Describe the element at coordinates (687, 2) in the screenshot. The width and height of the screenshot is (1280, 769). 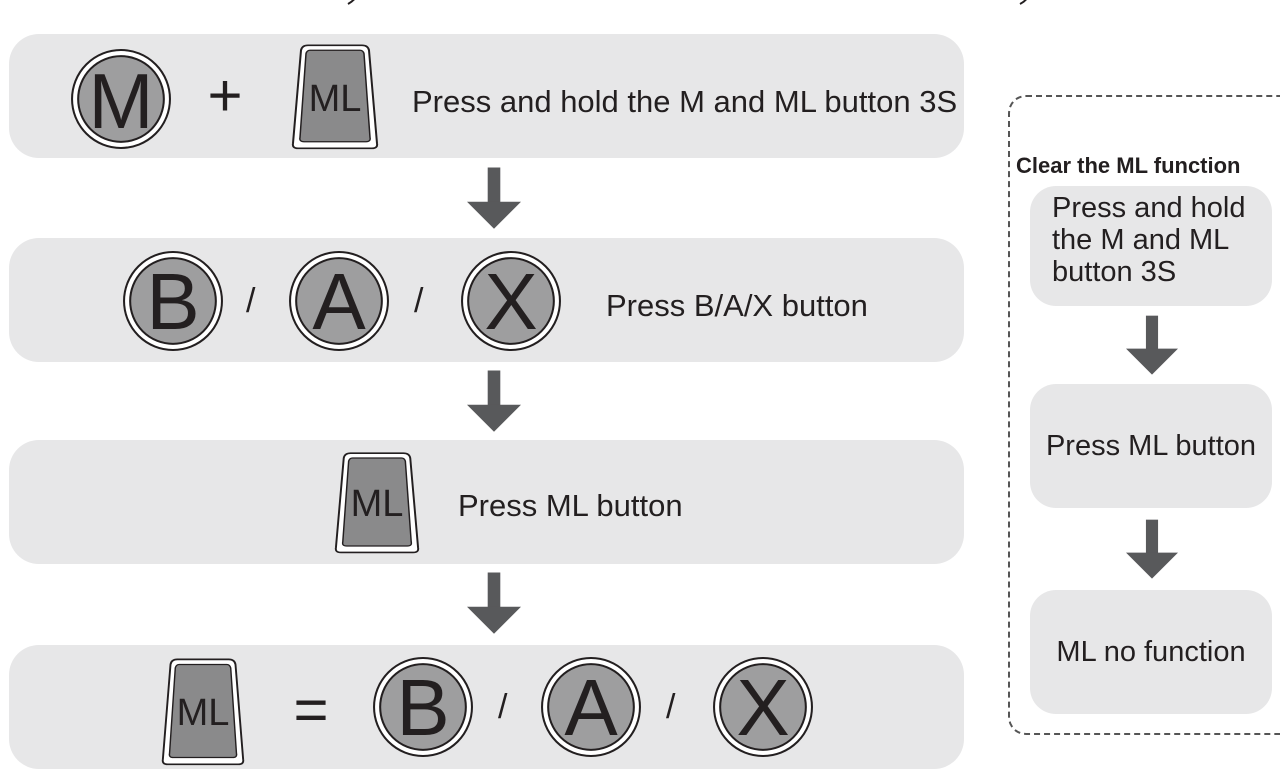
I see `cropped-top-decoration` at that location.